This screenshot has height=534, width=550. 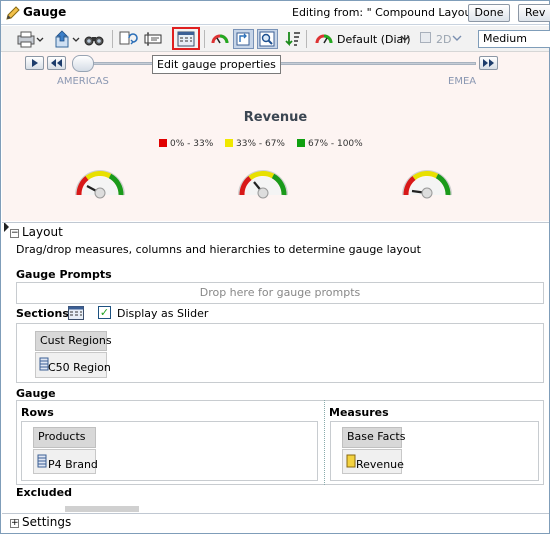 What do you see at coordinates (192, 144) in the screenshot?
I see `legend-label: 0% - 33%` at bounding box center [192, 144].